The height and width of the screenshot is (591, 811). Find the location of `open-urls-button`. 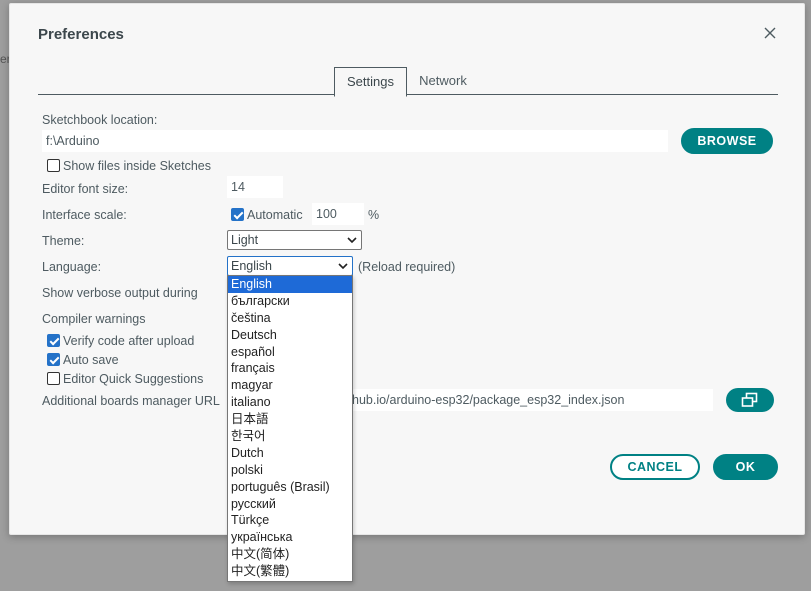

open-urls-button is located at coordinates (750, 400).